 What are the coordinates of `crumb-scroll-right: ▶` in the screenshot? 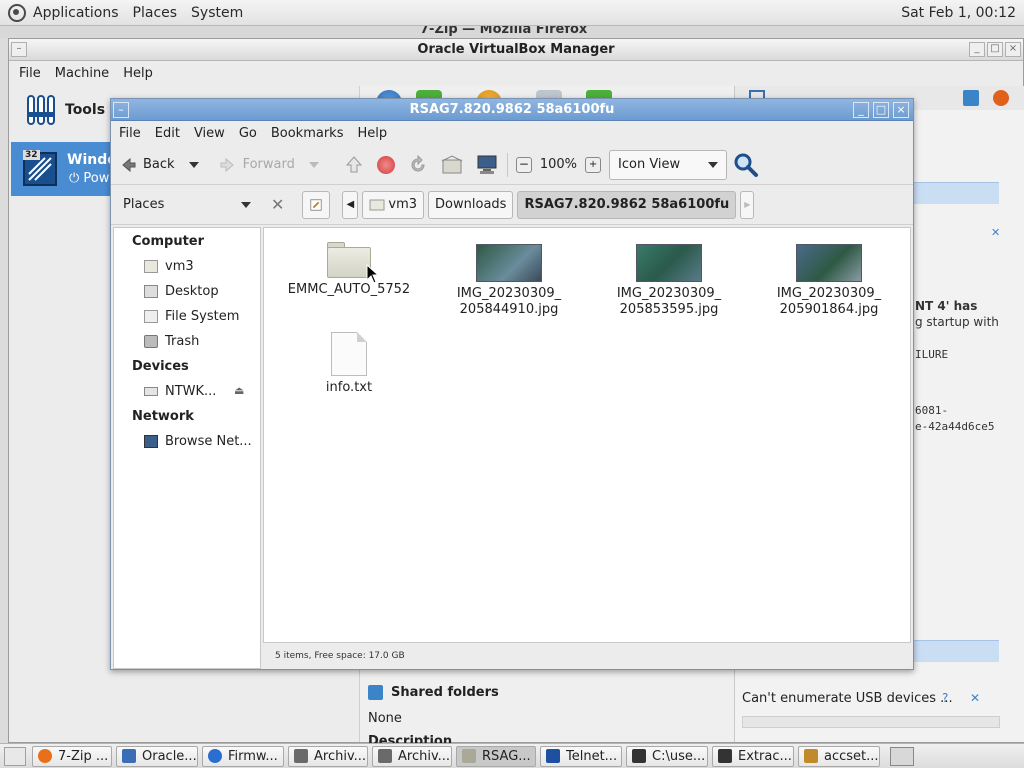 It's located at (747, 204).